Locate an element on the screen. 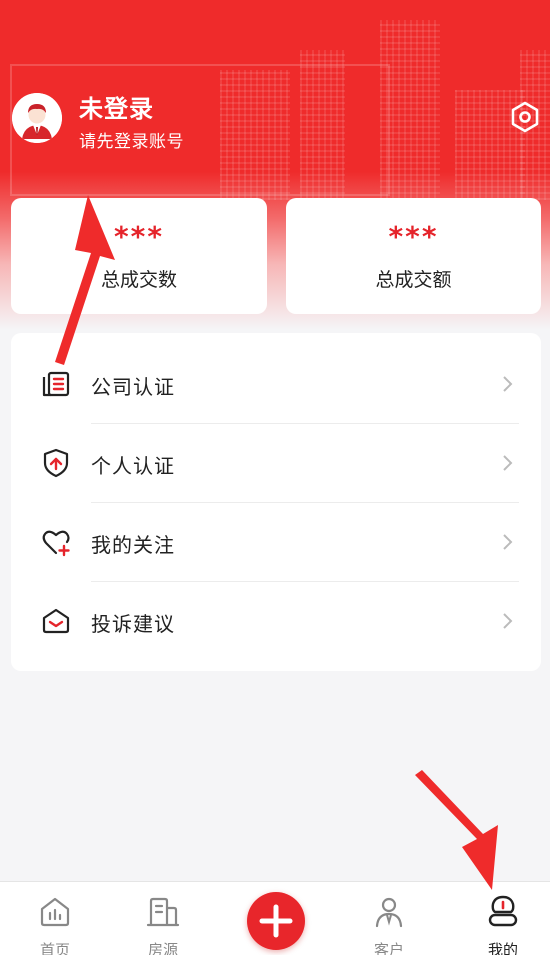 This screenshot has width=550, height=955. tab-mine: 我的 is located at coordinates (499, 918).